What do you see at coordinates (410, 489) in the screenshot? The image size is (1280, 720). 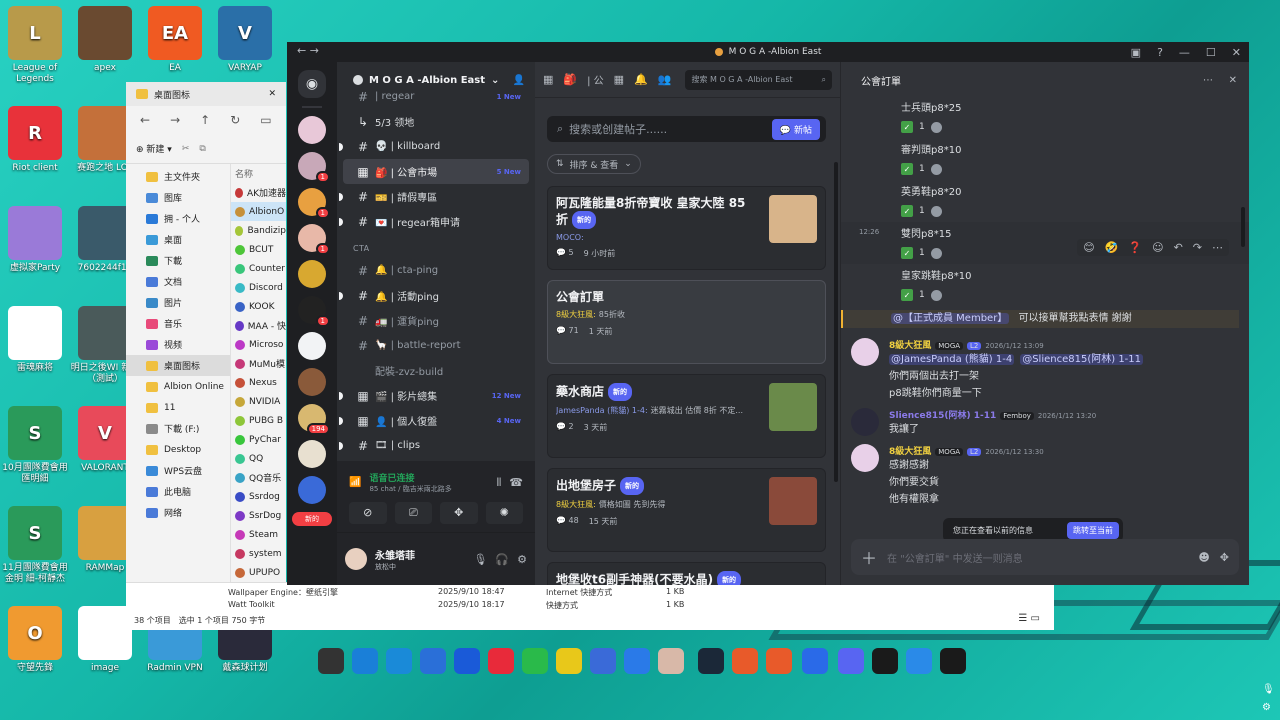 I see `voice-channel-name: 85 chat / 臨吉米兩北路多` at bounding box center [410, 489].